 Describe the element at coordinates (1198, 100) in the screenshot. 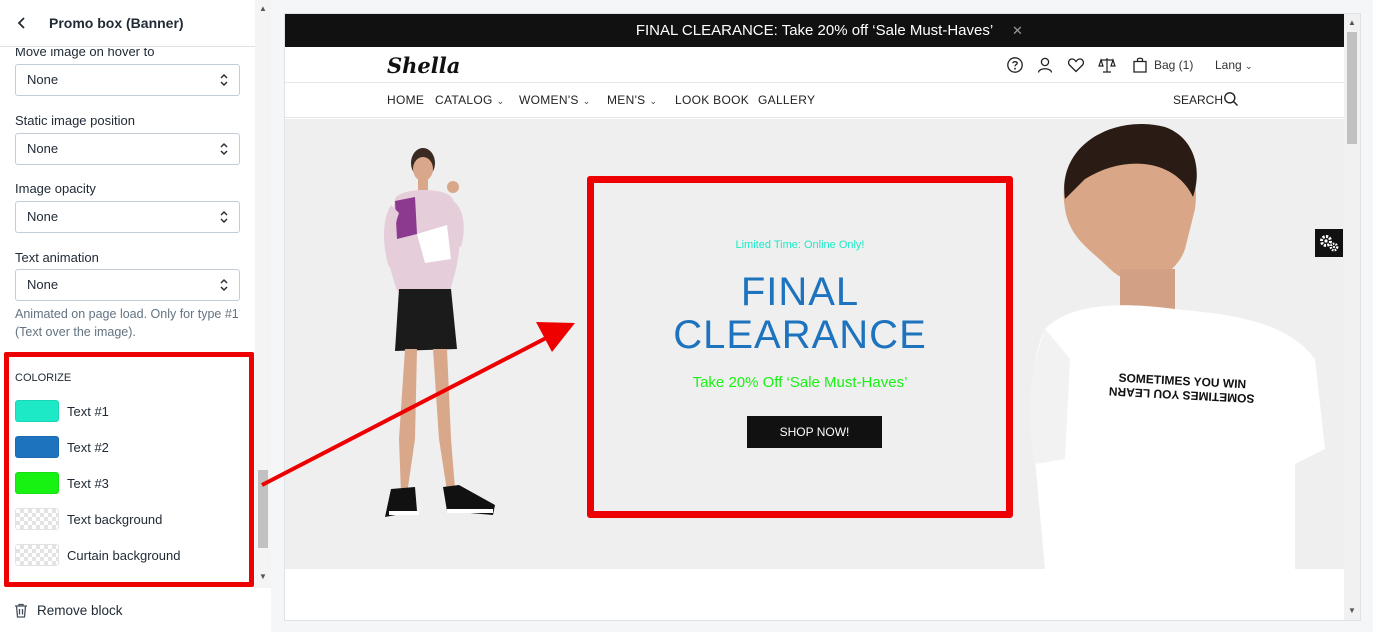

I see `search-label: SEARCH` at that location.